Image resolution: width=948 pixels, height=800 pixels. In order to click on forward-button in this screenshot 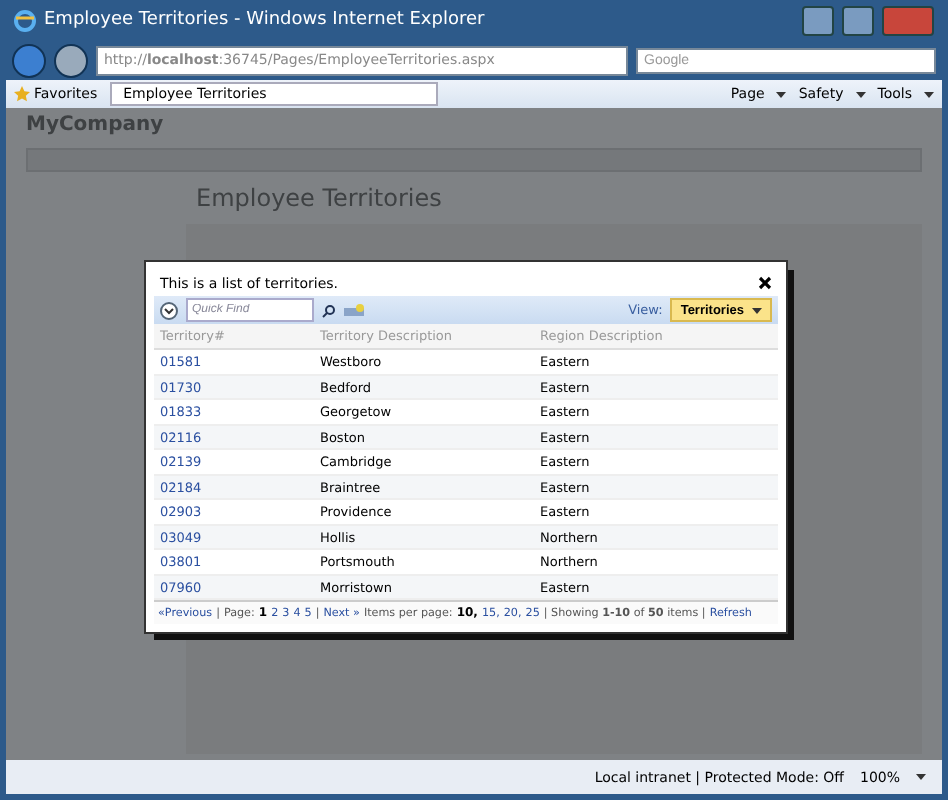, I will do `click(71, 60)`.